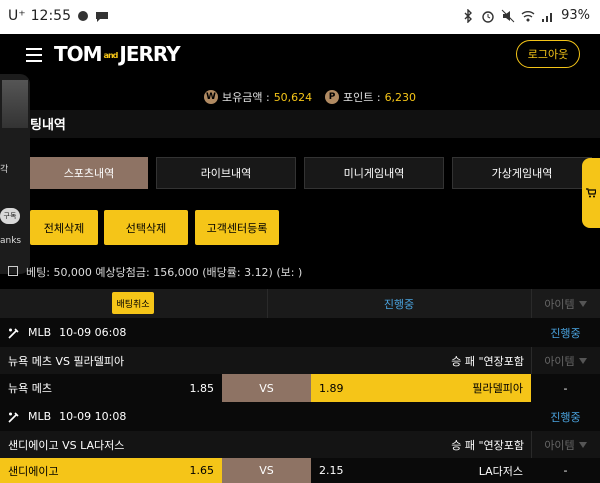  I want to click on away-pick: 2.15 LA다저스, so click(421, 470).